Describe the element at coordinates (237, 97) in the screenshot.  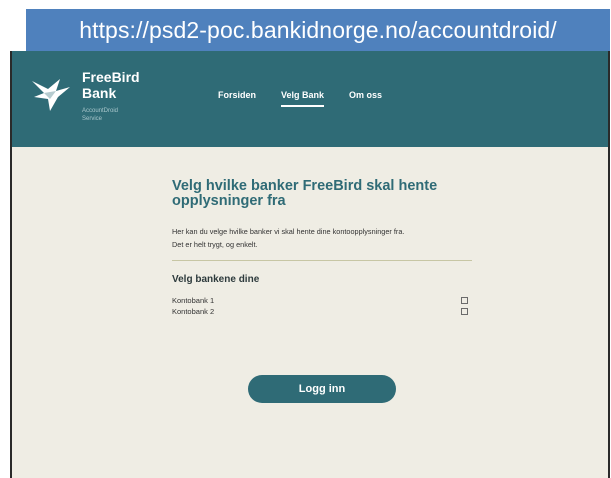
I see `nav-item-forsiden: Forsiden` at that location.